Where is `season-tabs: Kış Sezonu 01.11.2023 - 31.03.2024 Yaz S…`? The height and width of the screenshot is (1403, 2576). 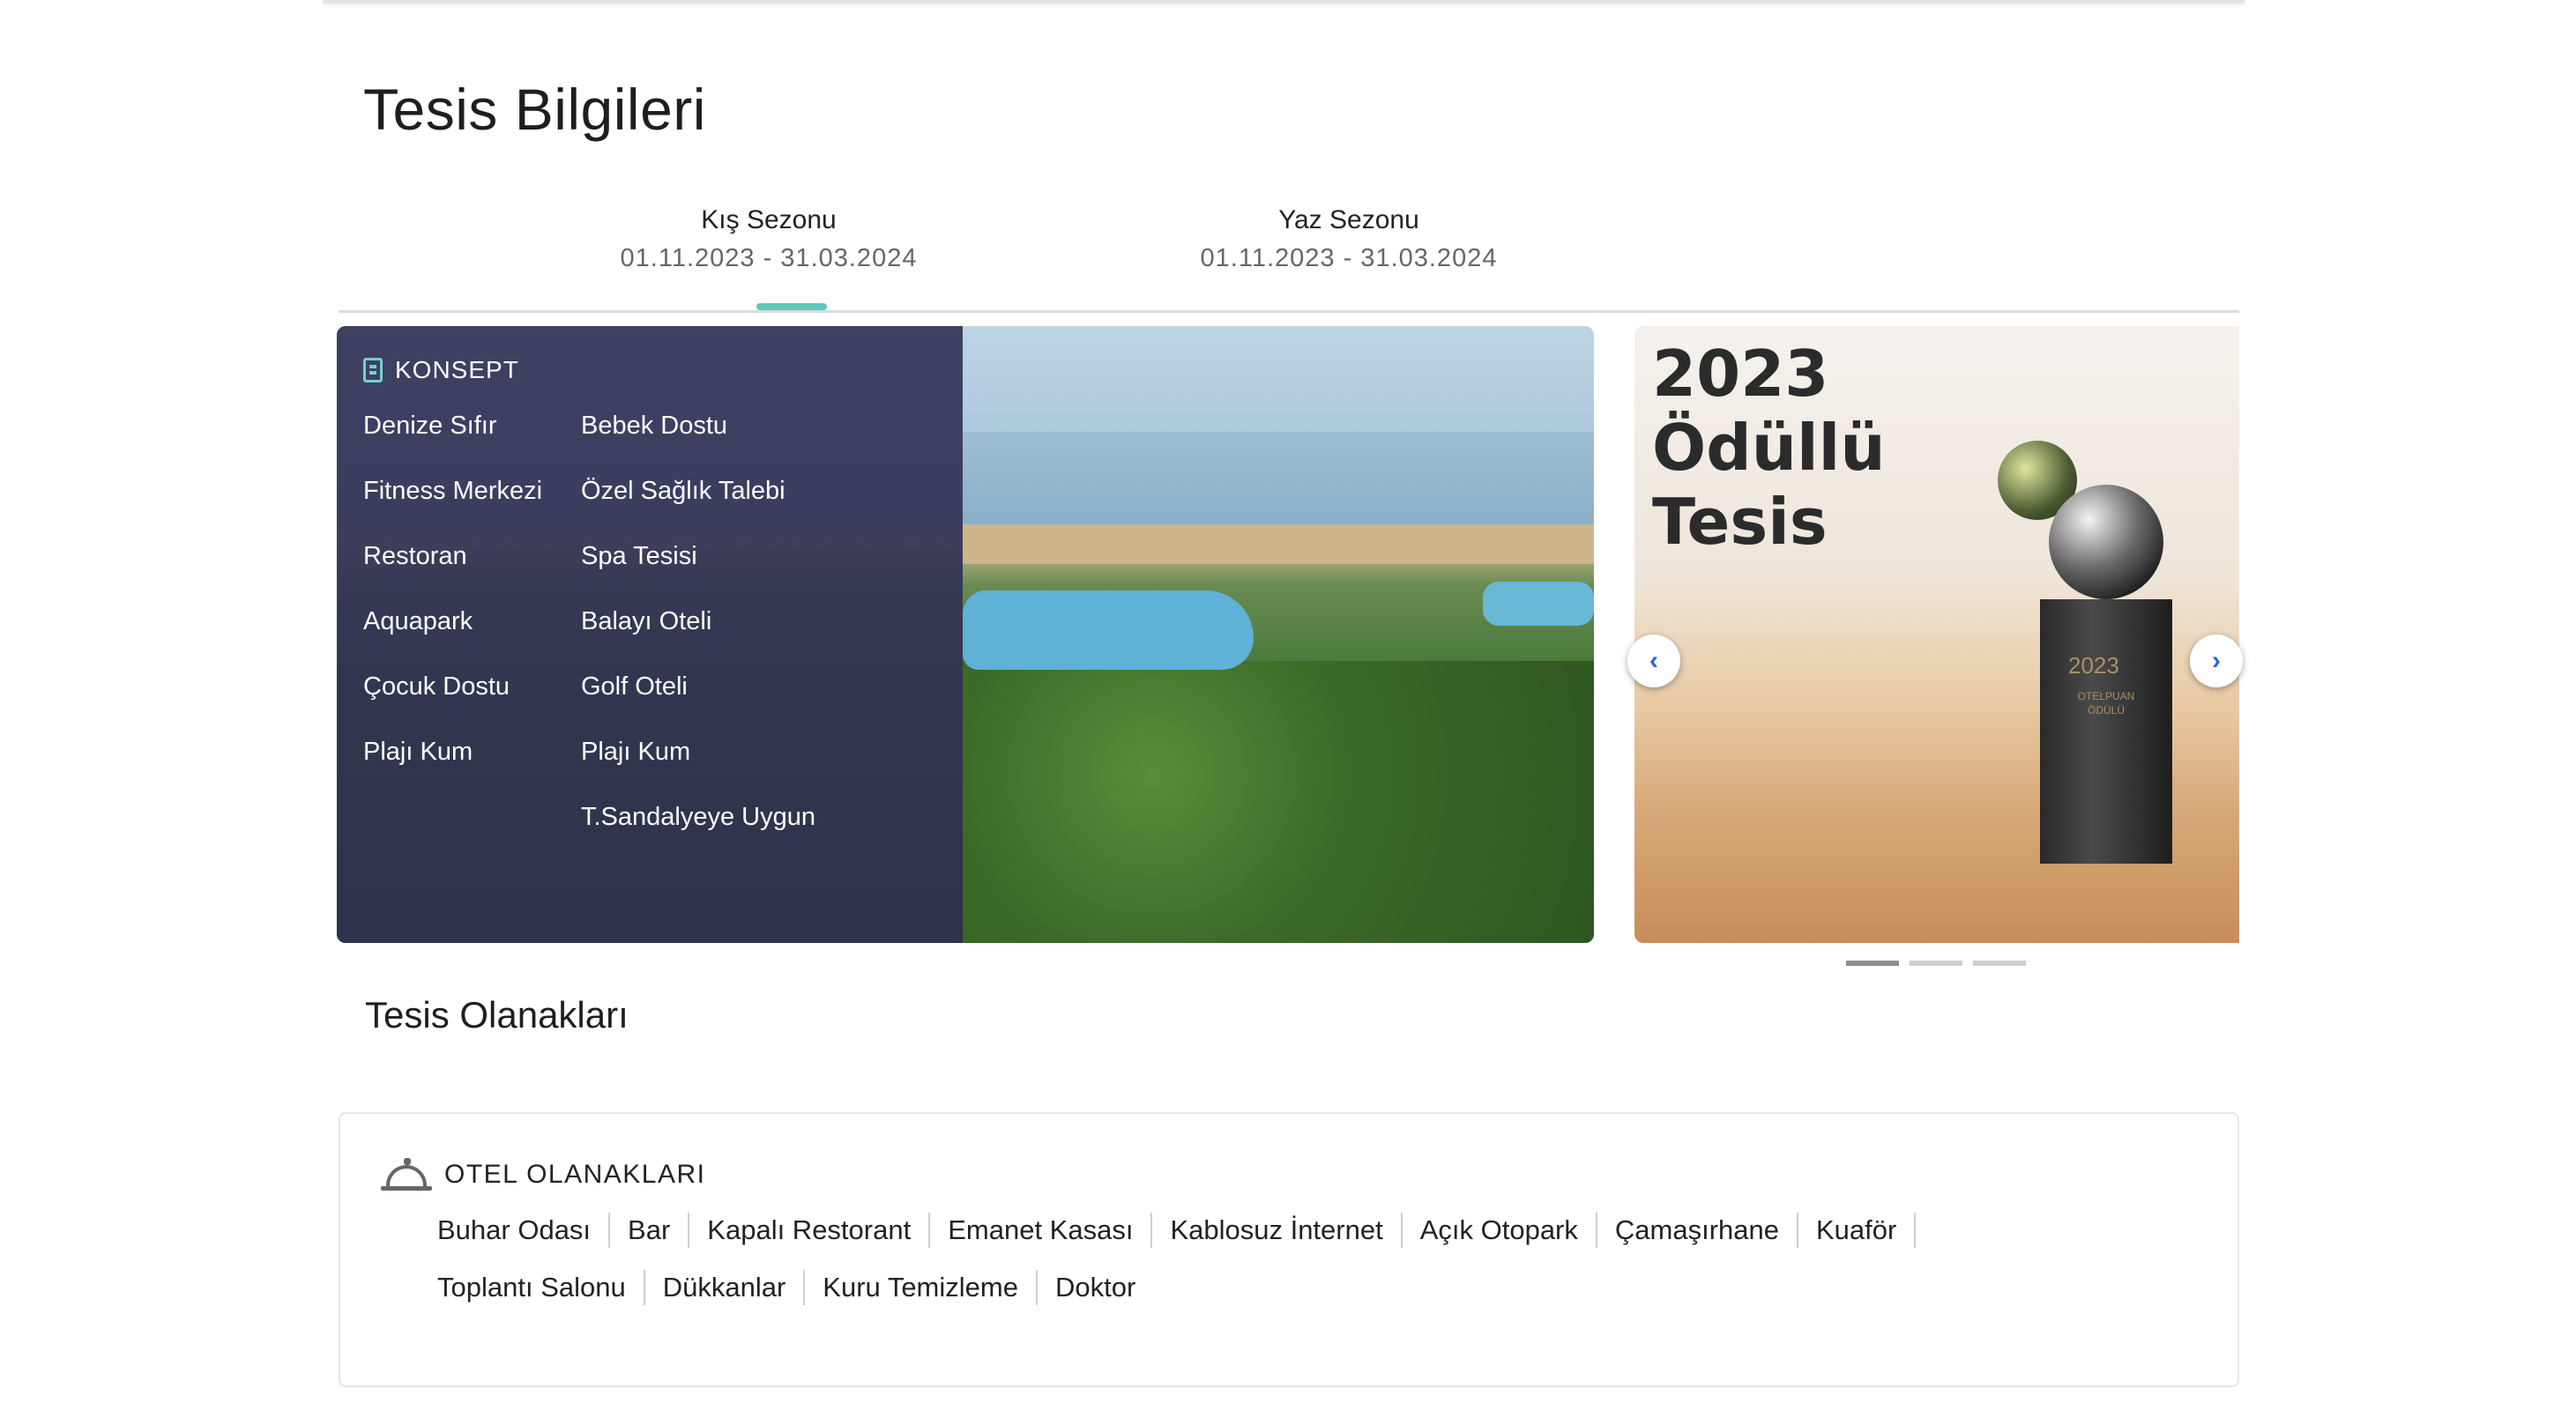 season-tabs: Kış Sezonu 01.11.2023 - 31.03.2024 Yaz S… is located at coordinates (1289, 254).